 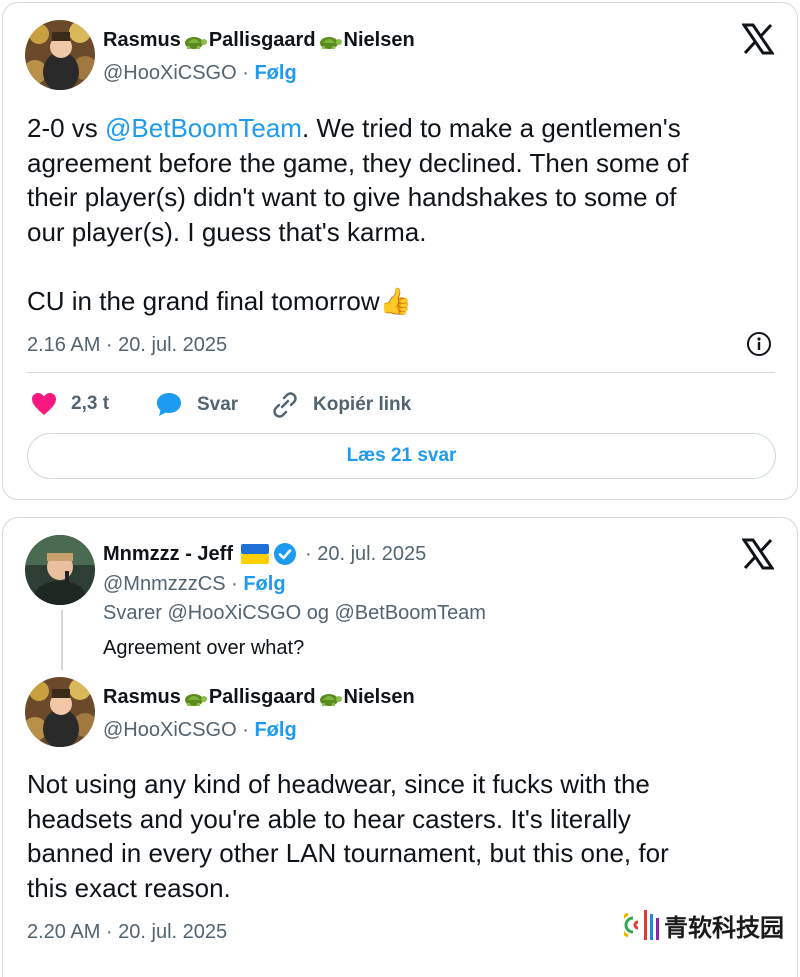 What do you see at coordinates (70, 404) in the screenshot?
I see `like-button: 2,3 t` at bounding box center [70, 404].